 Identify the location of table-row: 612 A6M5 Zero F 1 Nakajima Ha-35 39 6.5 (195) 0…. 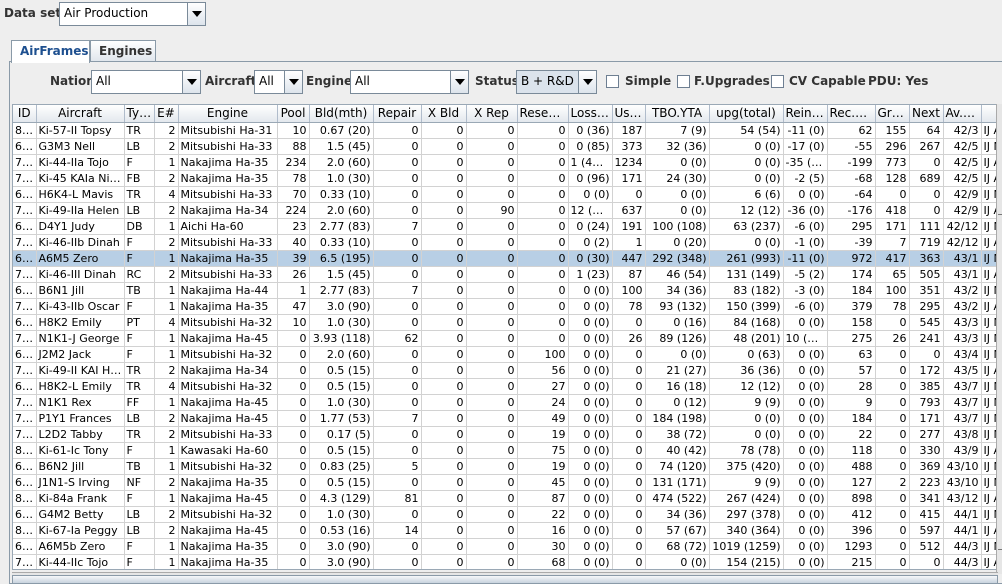
(505, 258).